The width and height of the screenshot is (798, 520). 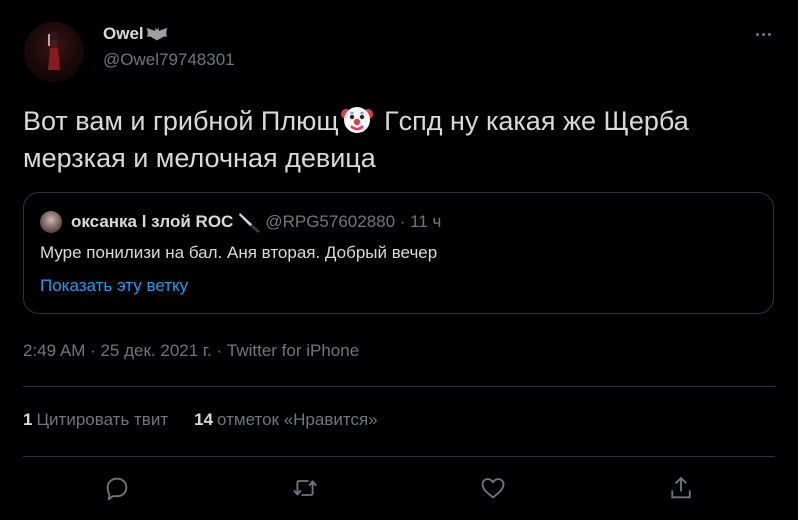 I want to click on clown-face-icon, so click(x=356, y=120).